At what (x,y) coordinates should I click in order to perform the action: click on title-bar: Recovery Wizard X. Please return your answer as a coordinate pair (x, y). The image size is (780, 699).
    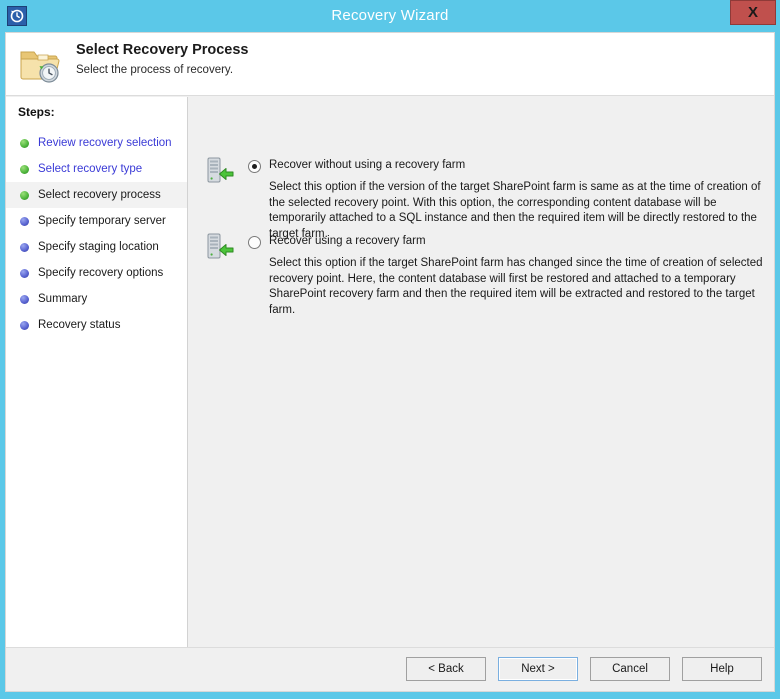
    Looking at the image, I should click on (390, 16).